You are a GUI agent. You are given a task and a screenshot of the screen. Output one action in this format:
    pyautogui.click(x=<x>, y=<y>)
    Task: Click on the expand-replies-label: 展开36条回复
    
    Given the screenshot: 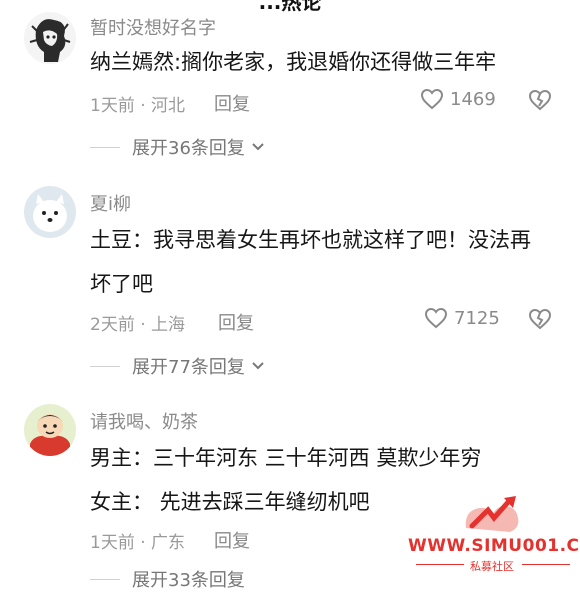 What is the action you would take?
    pyautogui.click(x=188, y=148)
    